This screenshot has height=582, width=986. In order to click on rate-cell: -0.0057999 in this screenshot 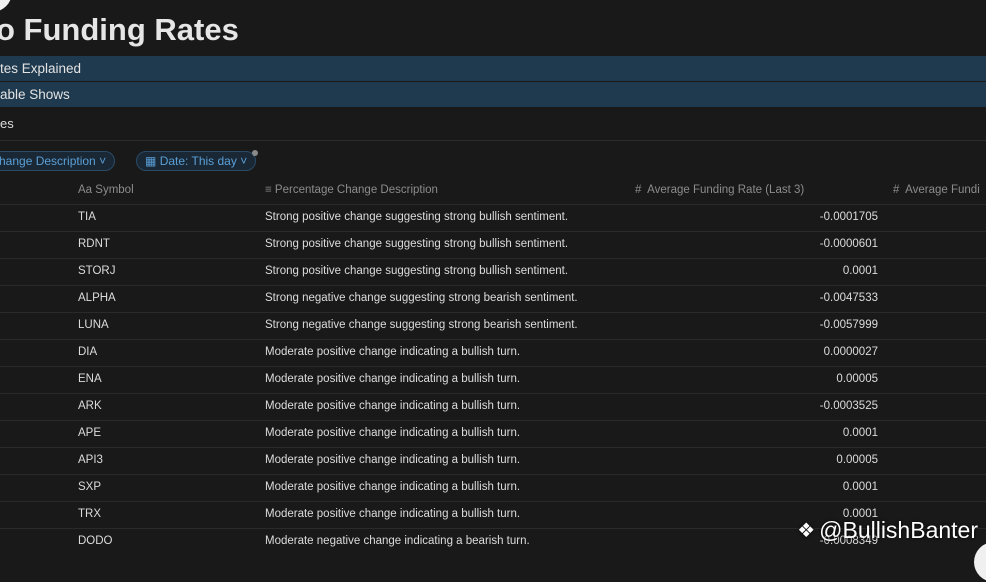, I will do `click(848, 325)`.